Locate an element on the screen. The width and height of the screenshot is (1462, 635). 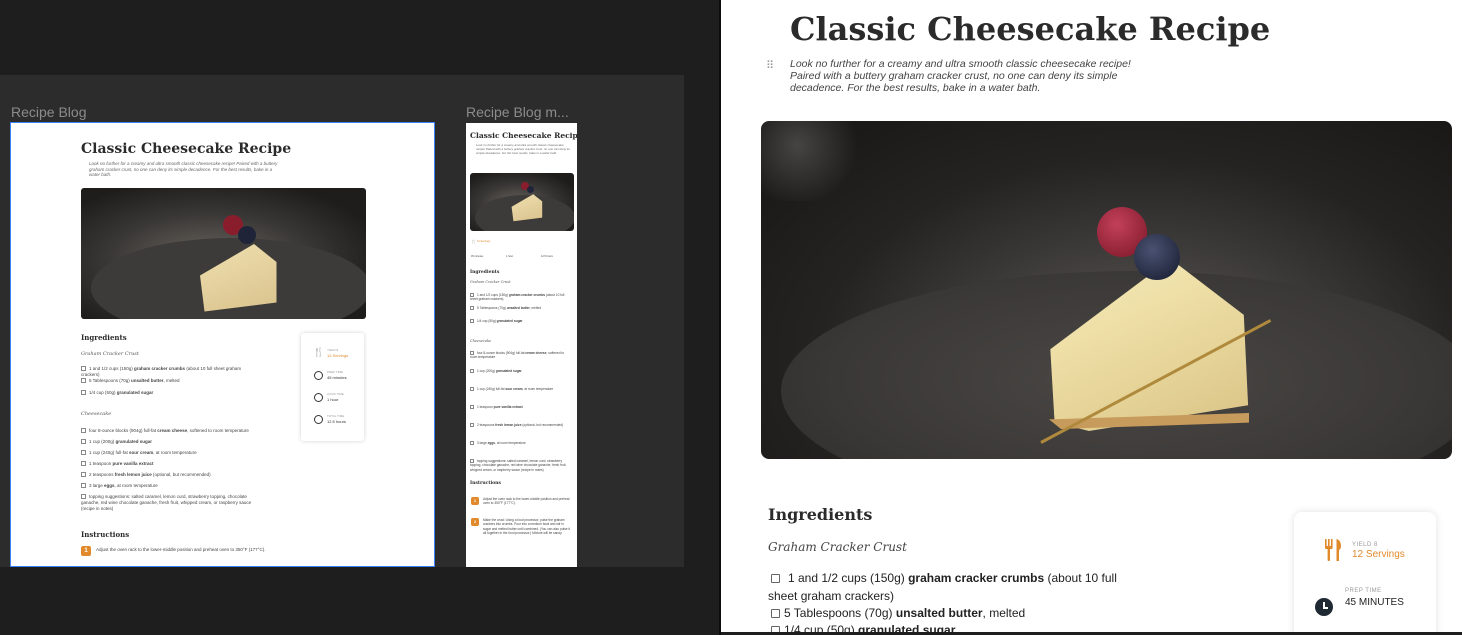
prep-time-value: 45 MINUTES is located at coordinates (1374, 602).